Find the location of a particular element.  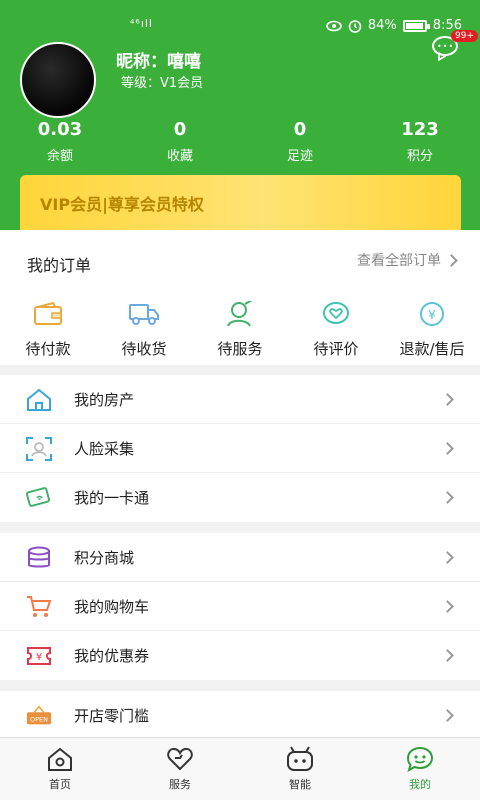

status-right-group: 84% 8:56 is located at coordinates (394, 25).